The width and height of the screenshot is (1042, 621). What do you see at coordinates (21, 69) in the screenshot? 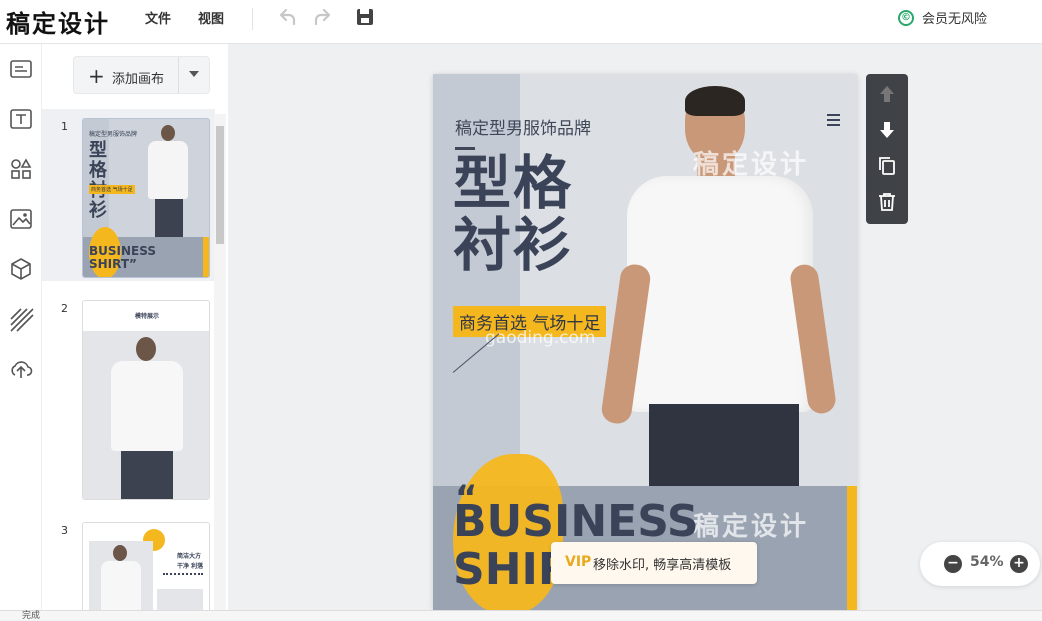
I see `template-icon` at bounding box center [21, 69].